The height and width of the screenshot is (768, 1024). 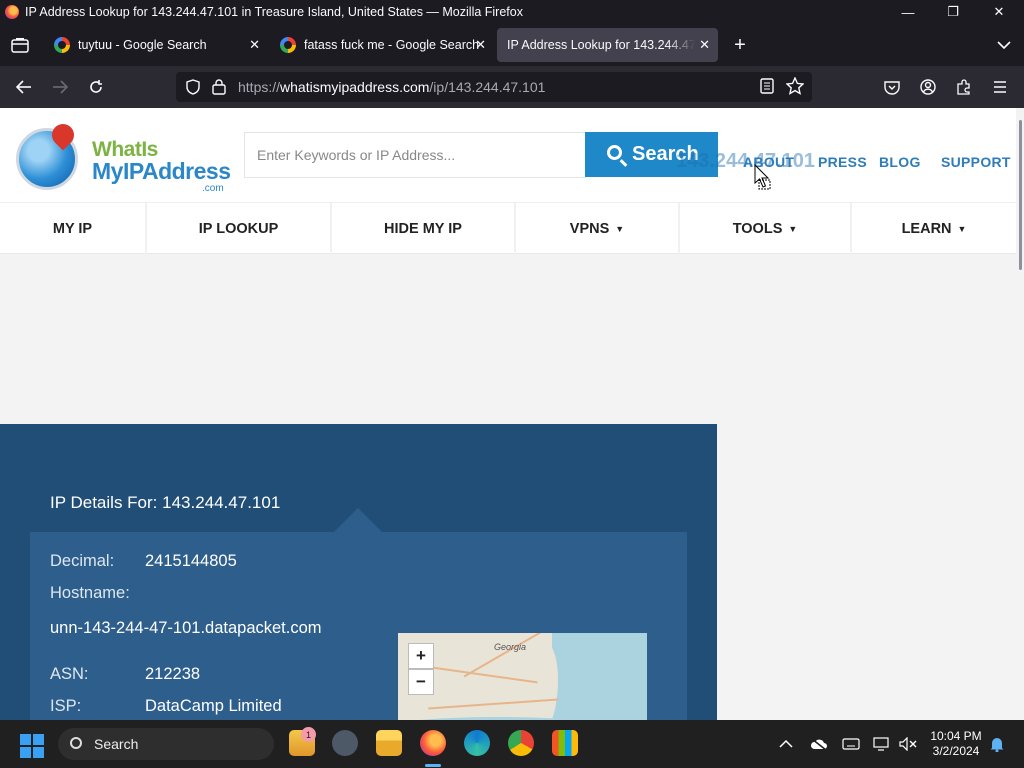 I want to click on top-link-blog: BLOG, so click(x=900, y=162).